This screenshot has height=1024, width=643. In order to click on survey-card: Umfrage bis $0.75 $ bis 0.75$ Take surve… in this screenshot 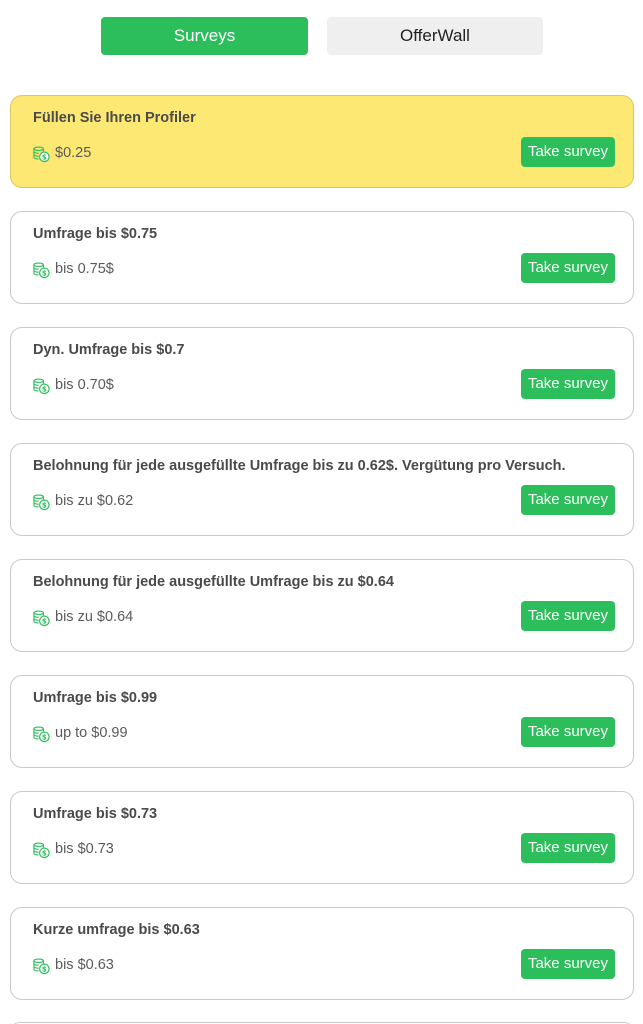, I will do `click(322, 257)`.